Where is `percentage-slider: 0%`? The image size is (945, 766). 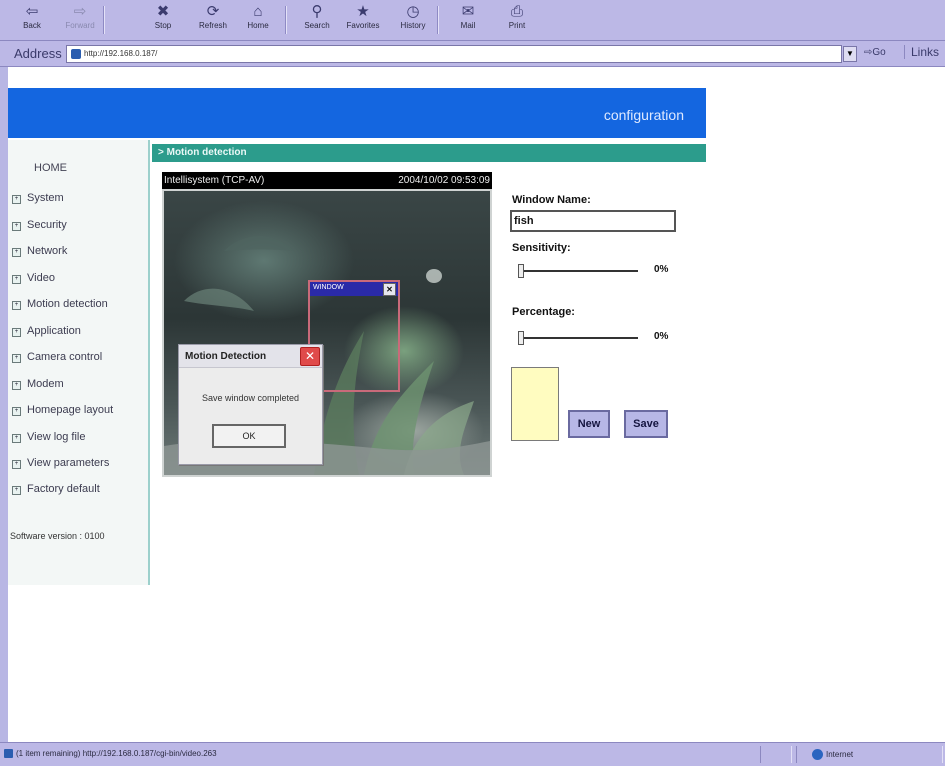
percentage-slider: 0% is located at coordinates (603, 338).